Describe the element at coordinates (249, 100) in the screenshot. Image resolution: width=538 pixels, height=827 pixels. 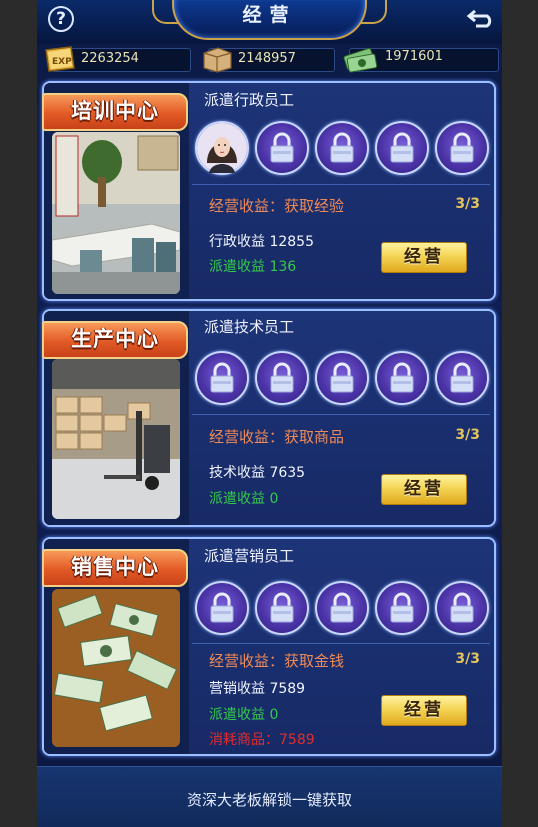
I see `dispatch-title: 派遣行政员工` at that location.